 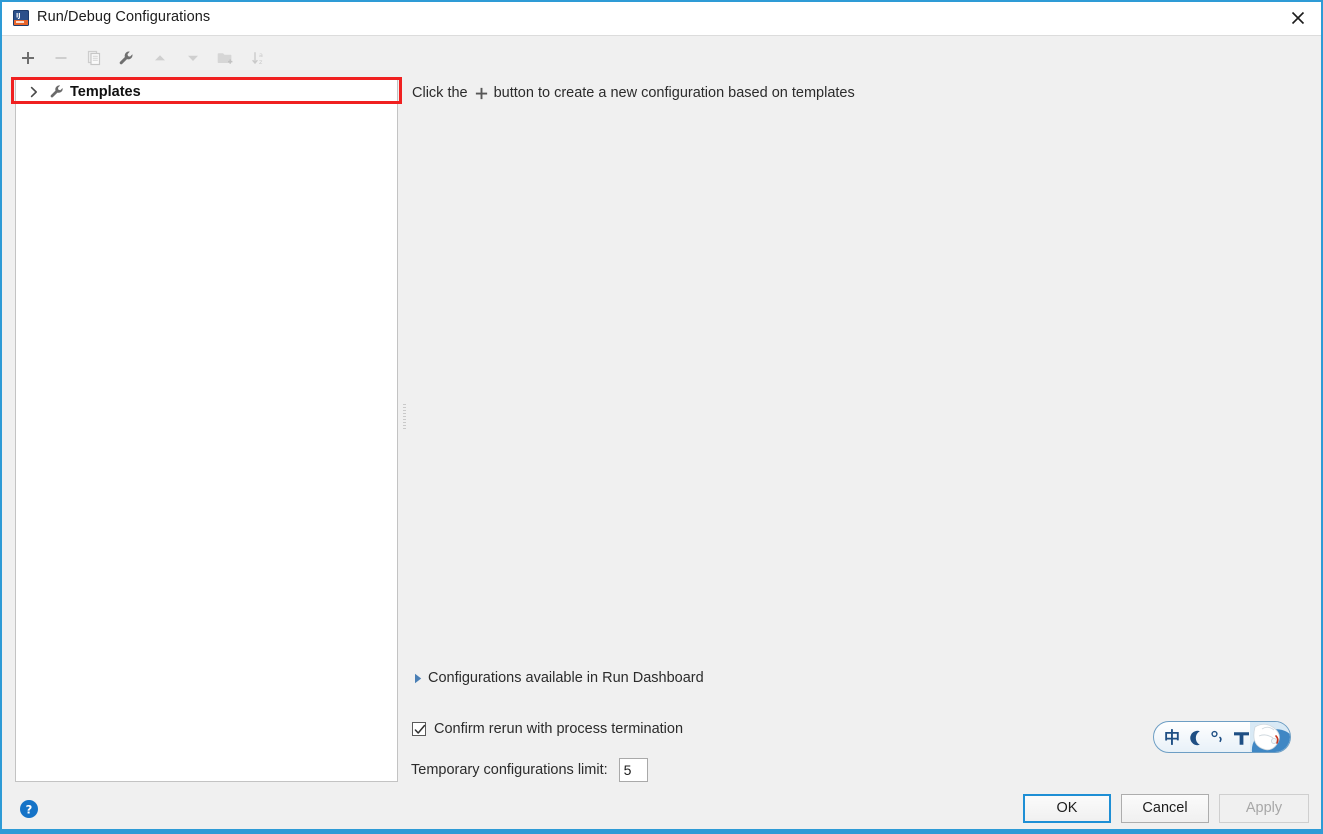 I want to click on splitter-grip-icon, so click(x=404, y=417).